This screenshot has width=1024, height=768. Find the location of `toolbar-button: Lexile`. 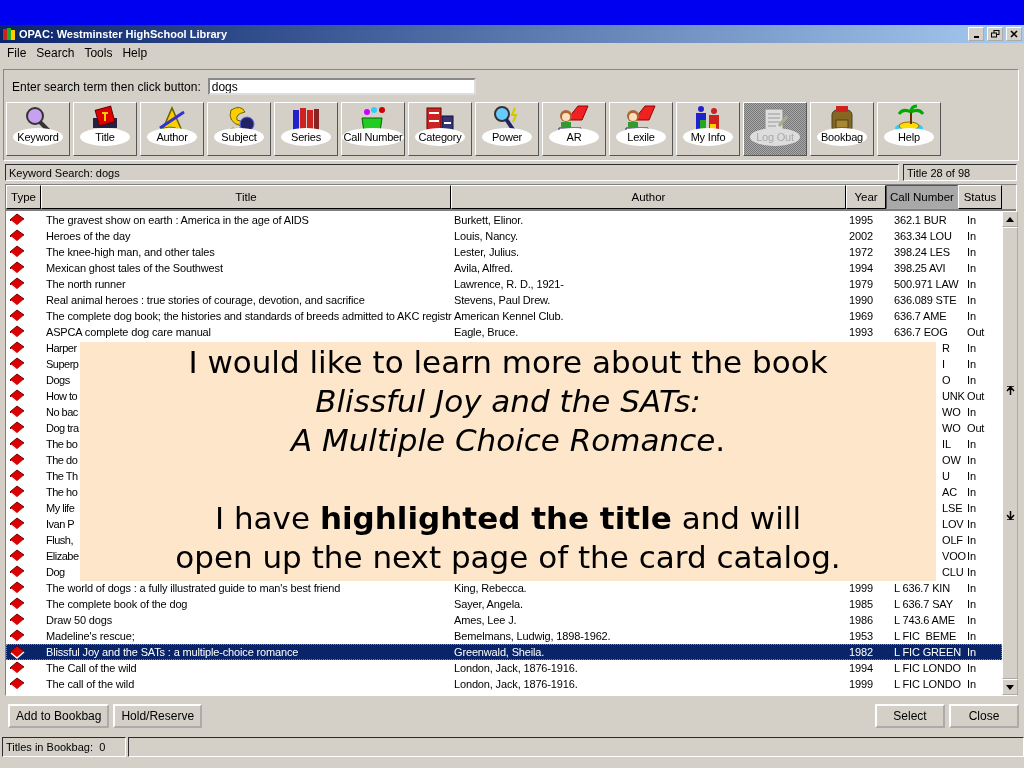

toolbar-button: Lexile is located at coordinates (641, 129).